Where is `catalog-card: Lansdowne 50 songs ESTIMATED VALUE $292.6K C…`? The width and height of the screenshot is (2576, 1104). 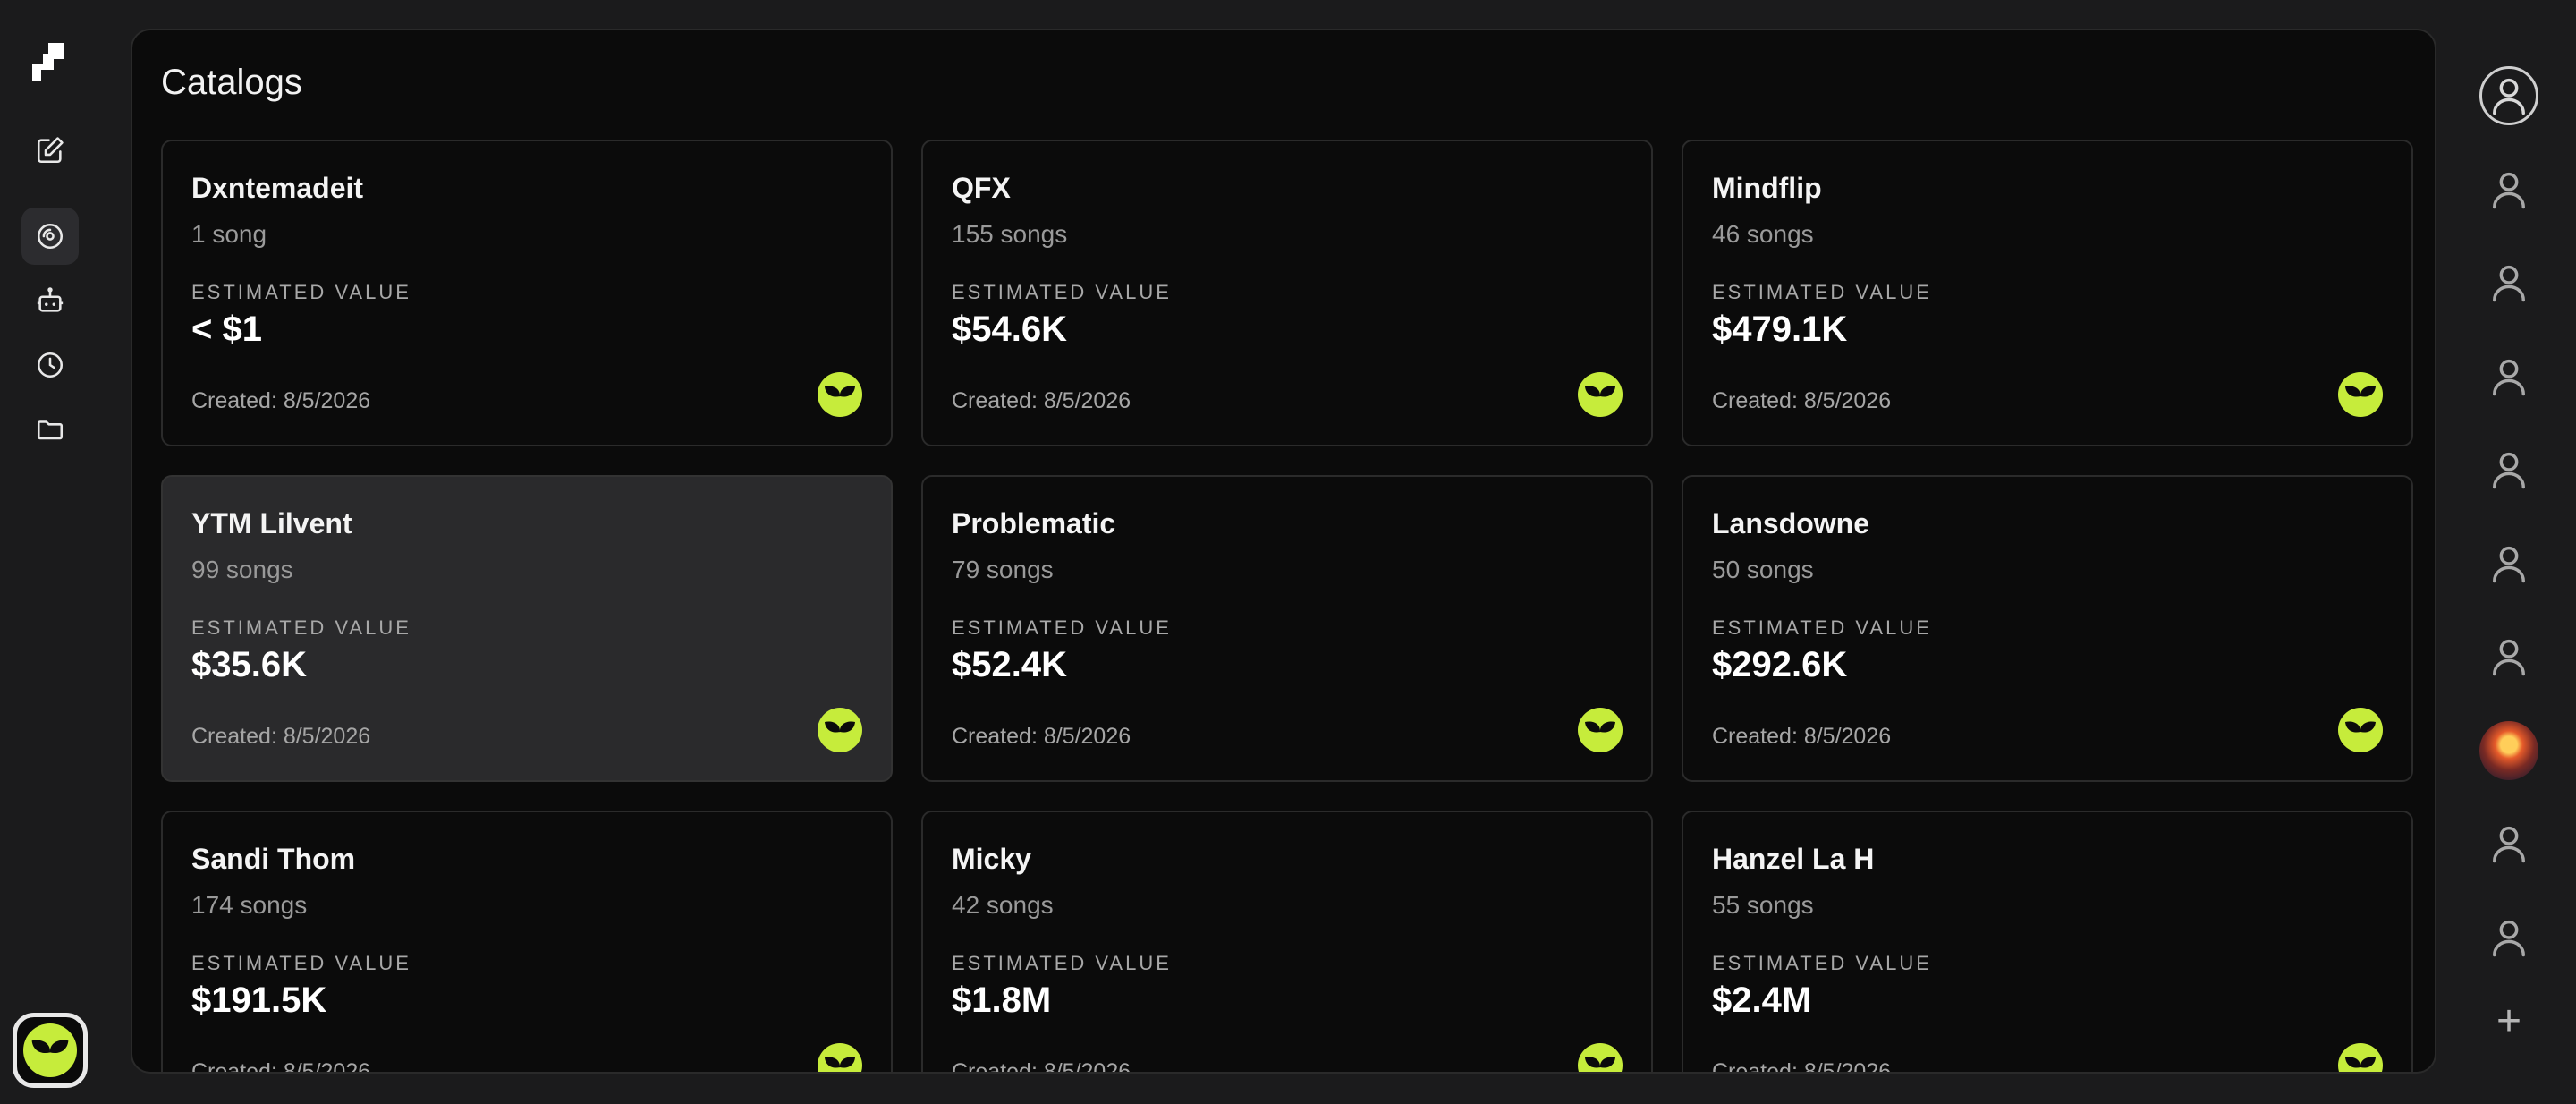
catalog-card: Lansdowne 50 songs ESTIMATED VALUE $292.6K C… is located at coordinates (2047, 628).